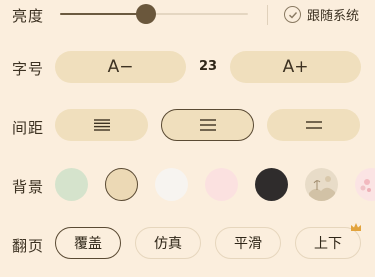 Image resolution: width=375 pixels, height=277 pixels. I want to click on spacing-loose-button, so click(313, 125).